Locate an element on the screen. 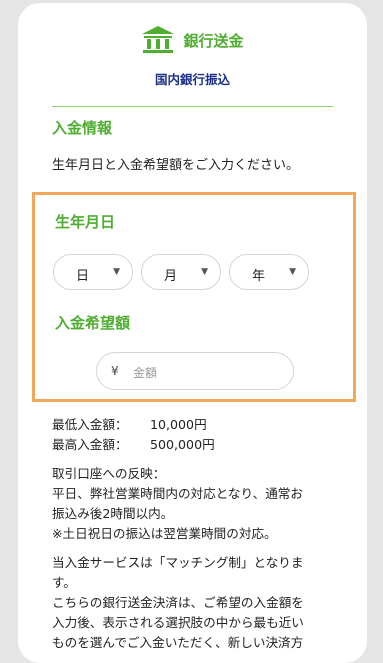  yen-icon: ¥ is located at coordinates (115, 371).